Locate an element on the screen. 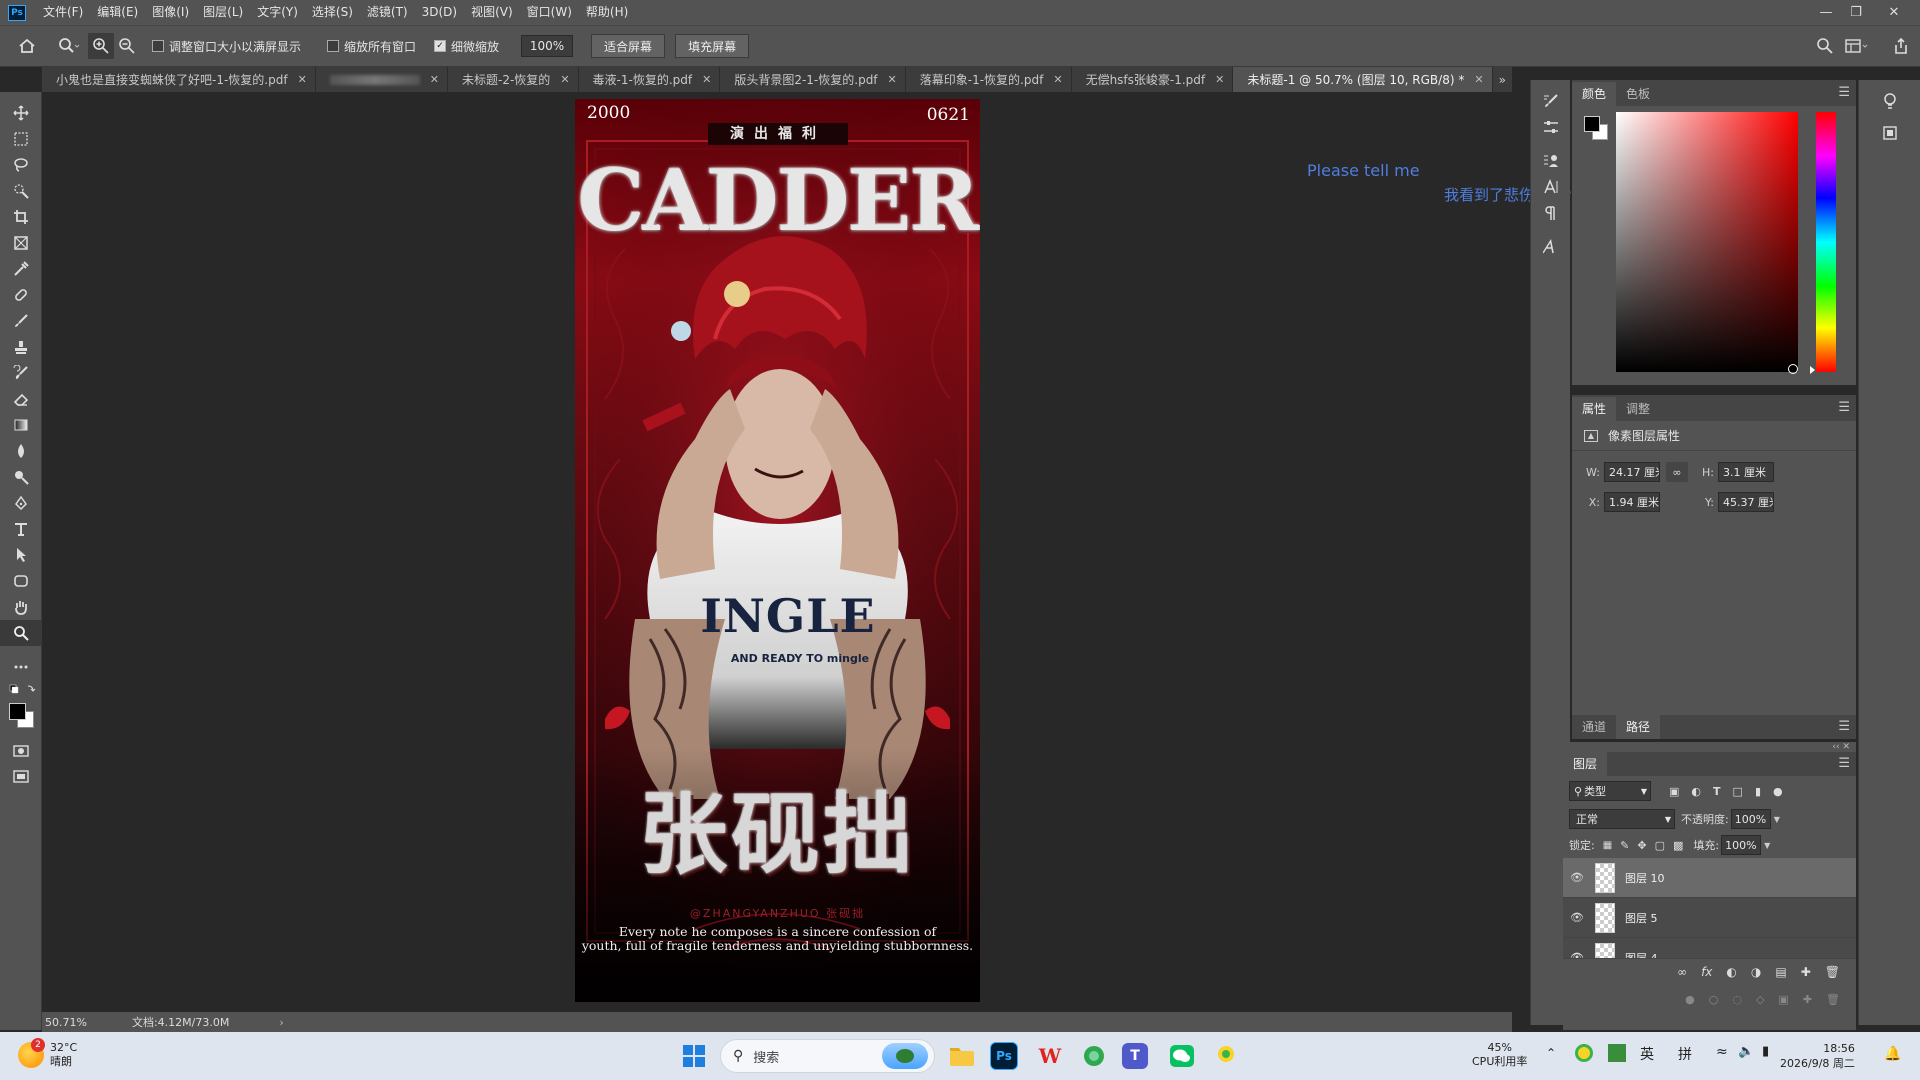 This screenshot has width=1920, height=1080. foreground-background-color-icon is located at coordinates (21, 715).